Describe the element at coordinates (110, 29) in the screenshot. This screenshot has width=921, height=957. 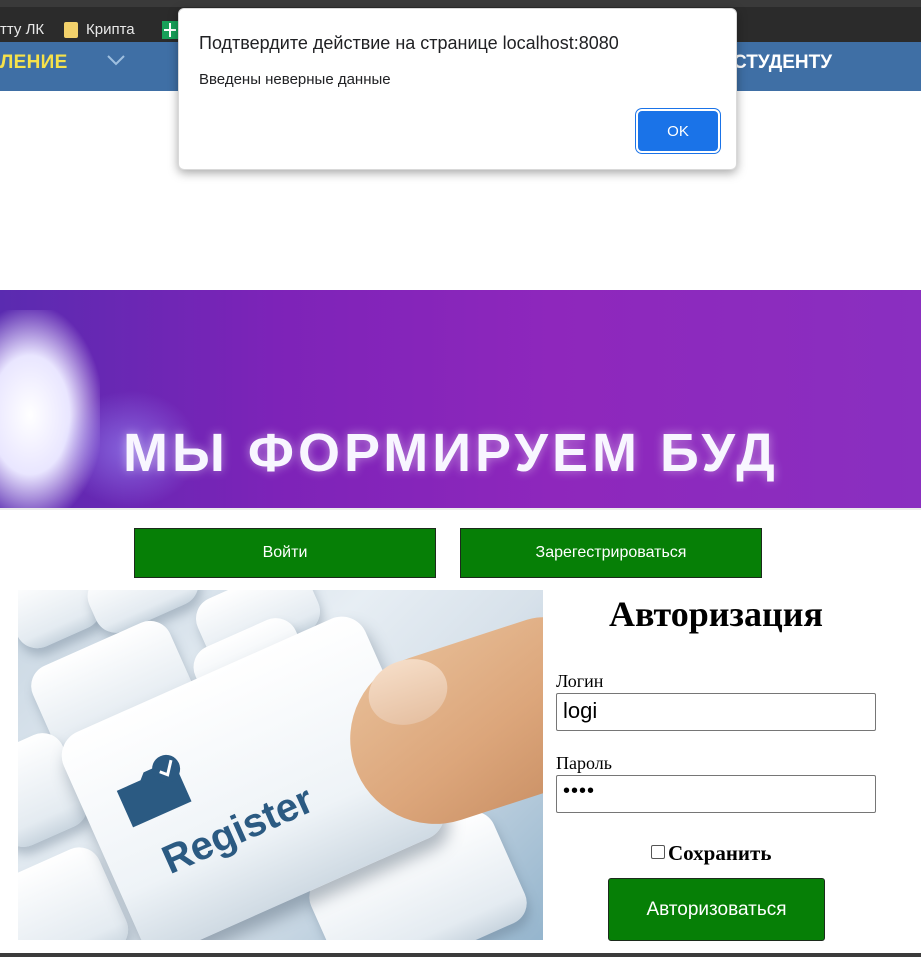
I see `bookmark-label: Крипта` at that location.